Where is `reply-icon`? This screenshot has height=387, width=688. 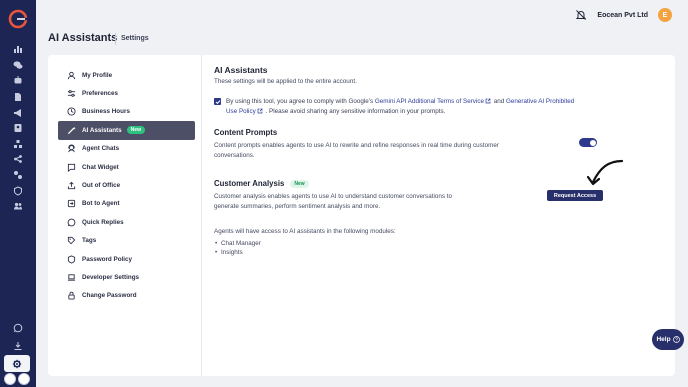 reply-icon is located at coordinates (71, 222).